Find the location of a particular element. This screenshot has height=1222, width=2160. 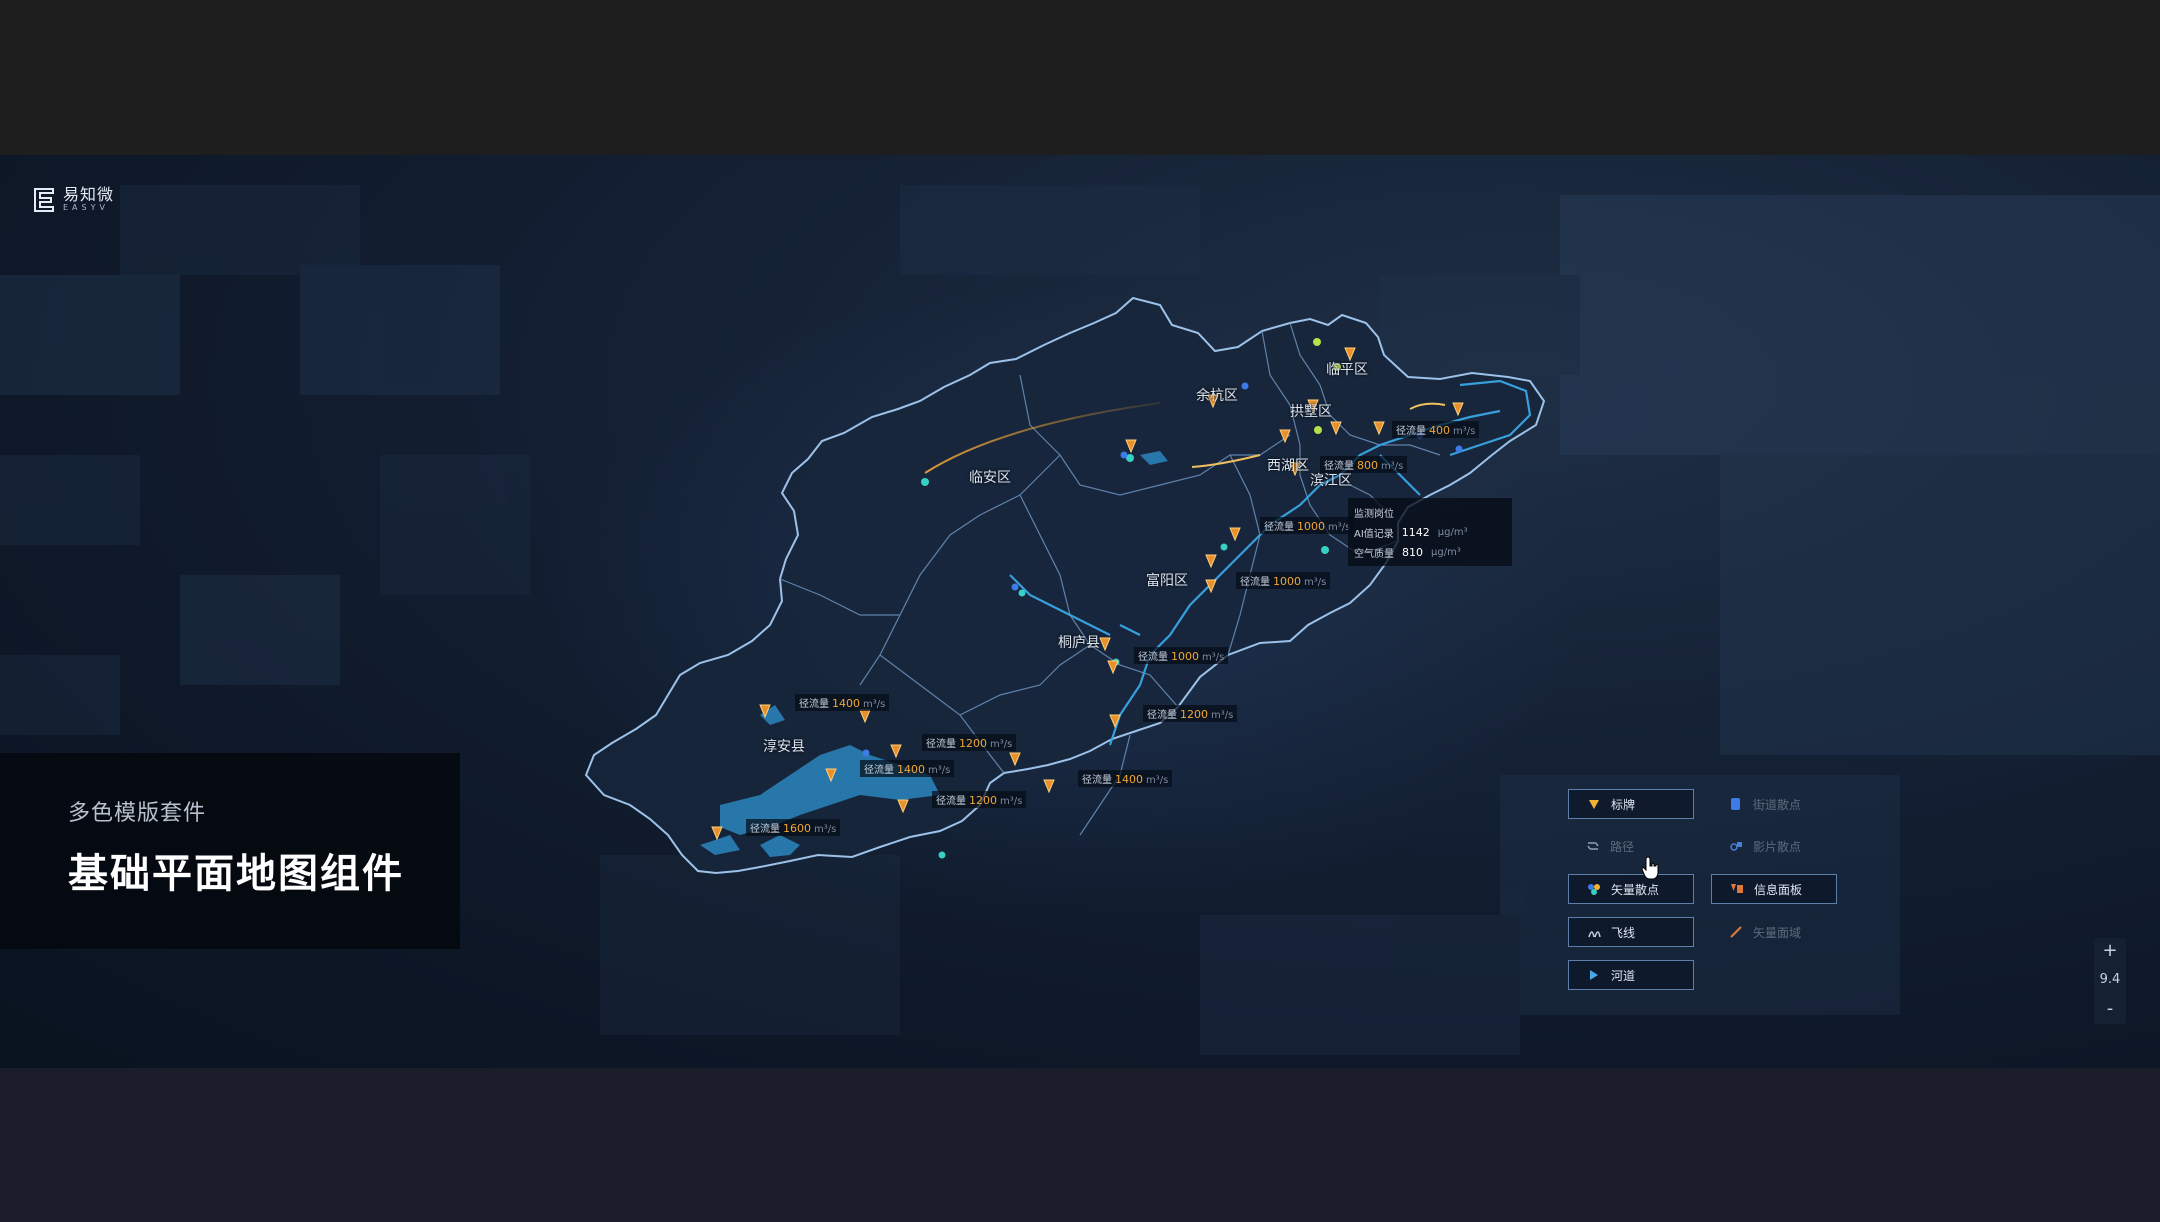

map-label-xihu: 西湖区 is located at coordinates (1288, 466).